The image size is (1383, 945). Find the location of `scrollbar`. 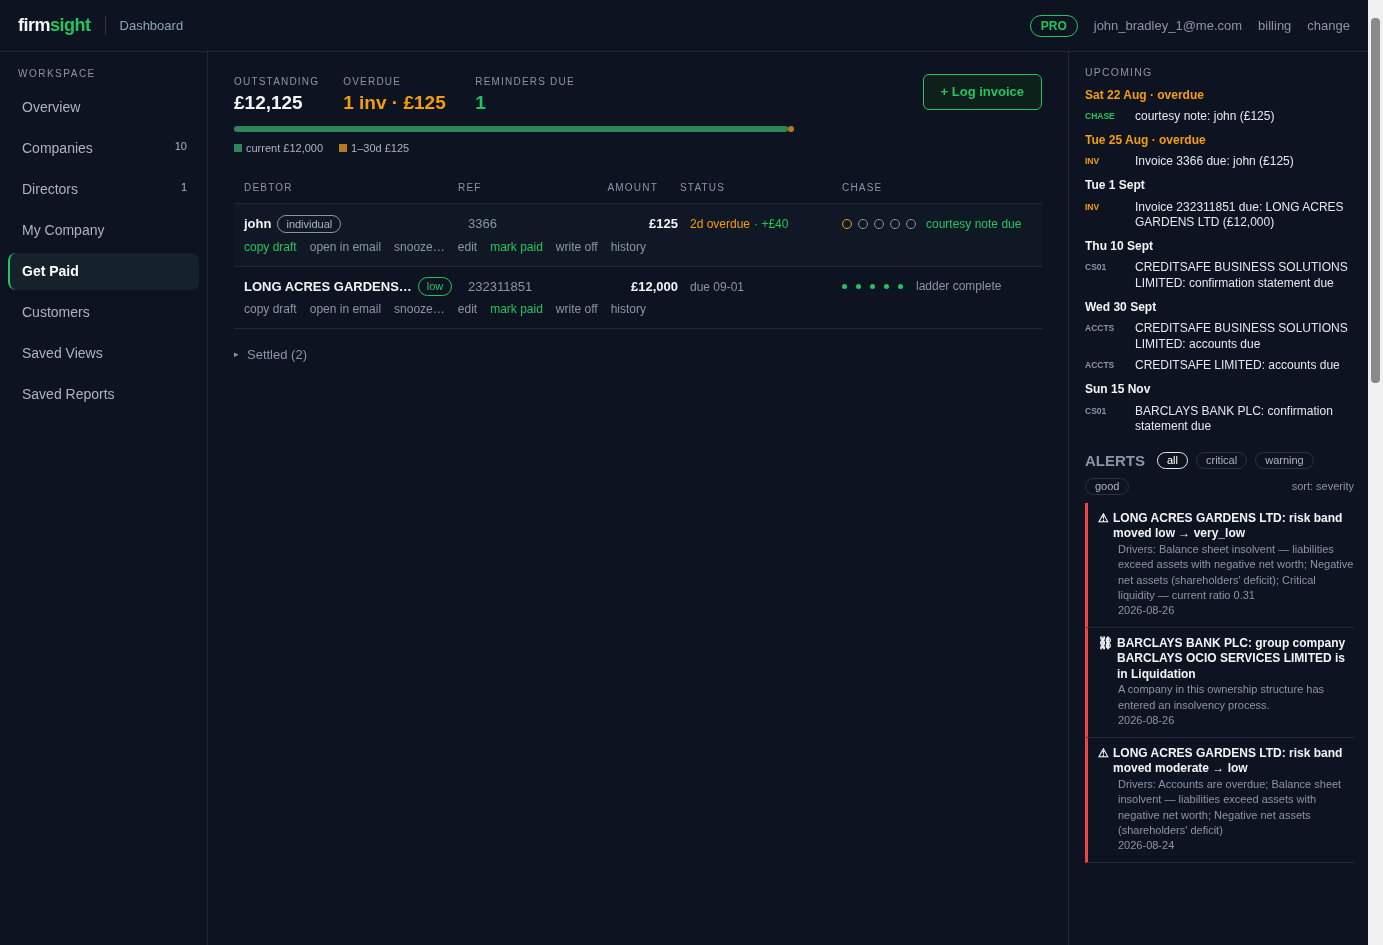

scrollbar is located at coordinates (1375, 472).